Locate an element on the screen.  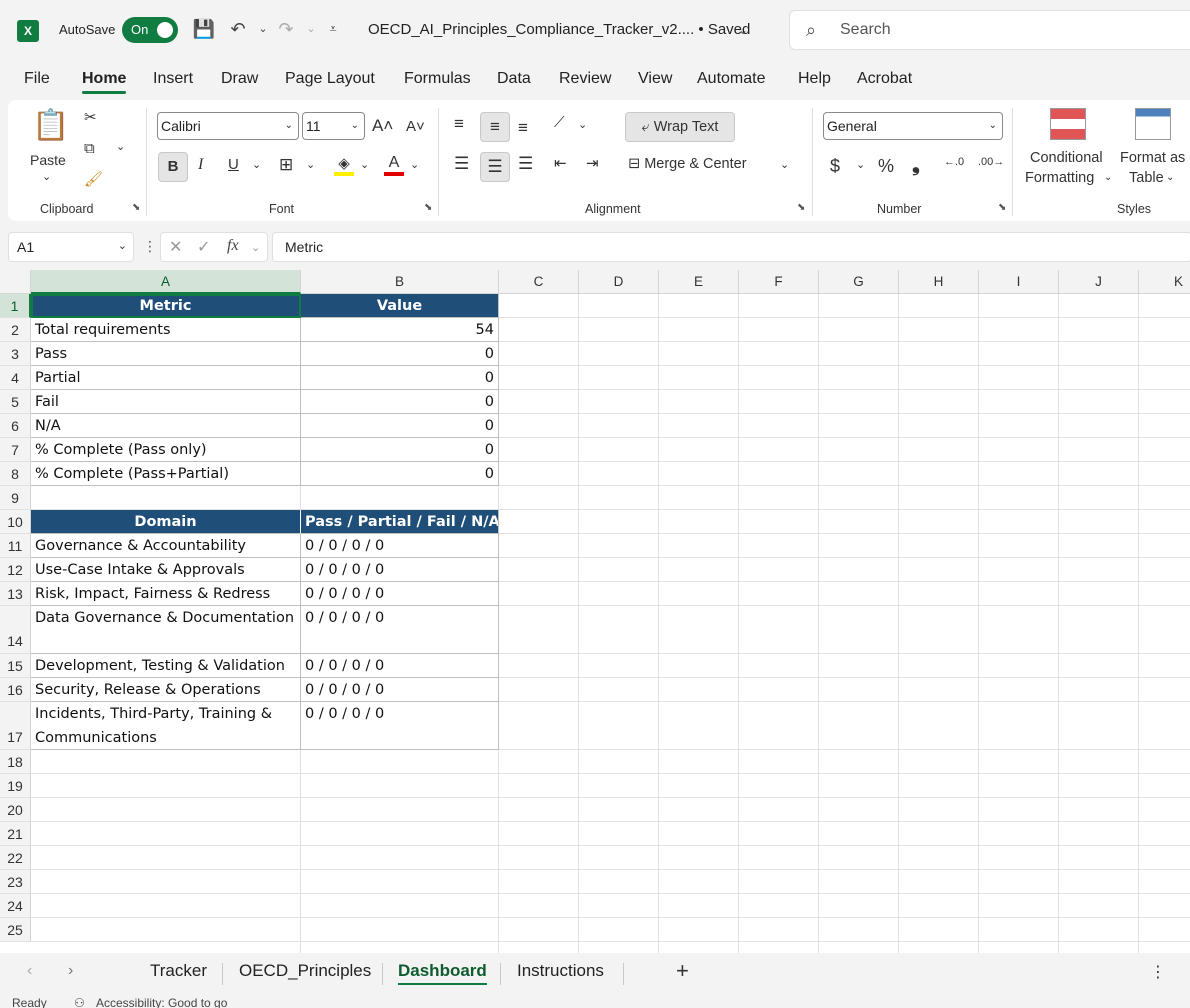
conditional-label: Conditional is located at coordinates (1066, 158).